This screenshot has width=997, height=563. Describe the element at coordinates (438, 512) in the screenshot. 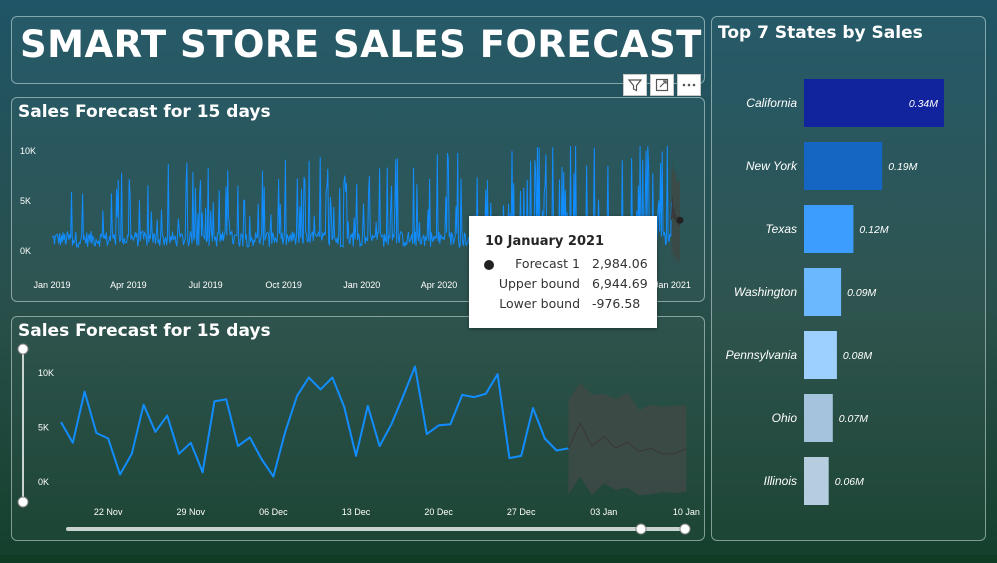

I see `x-tick-label: 20 Dec` at that location.